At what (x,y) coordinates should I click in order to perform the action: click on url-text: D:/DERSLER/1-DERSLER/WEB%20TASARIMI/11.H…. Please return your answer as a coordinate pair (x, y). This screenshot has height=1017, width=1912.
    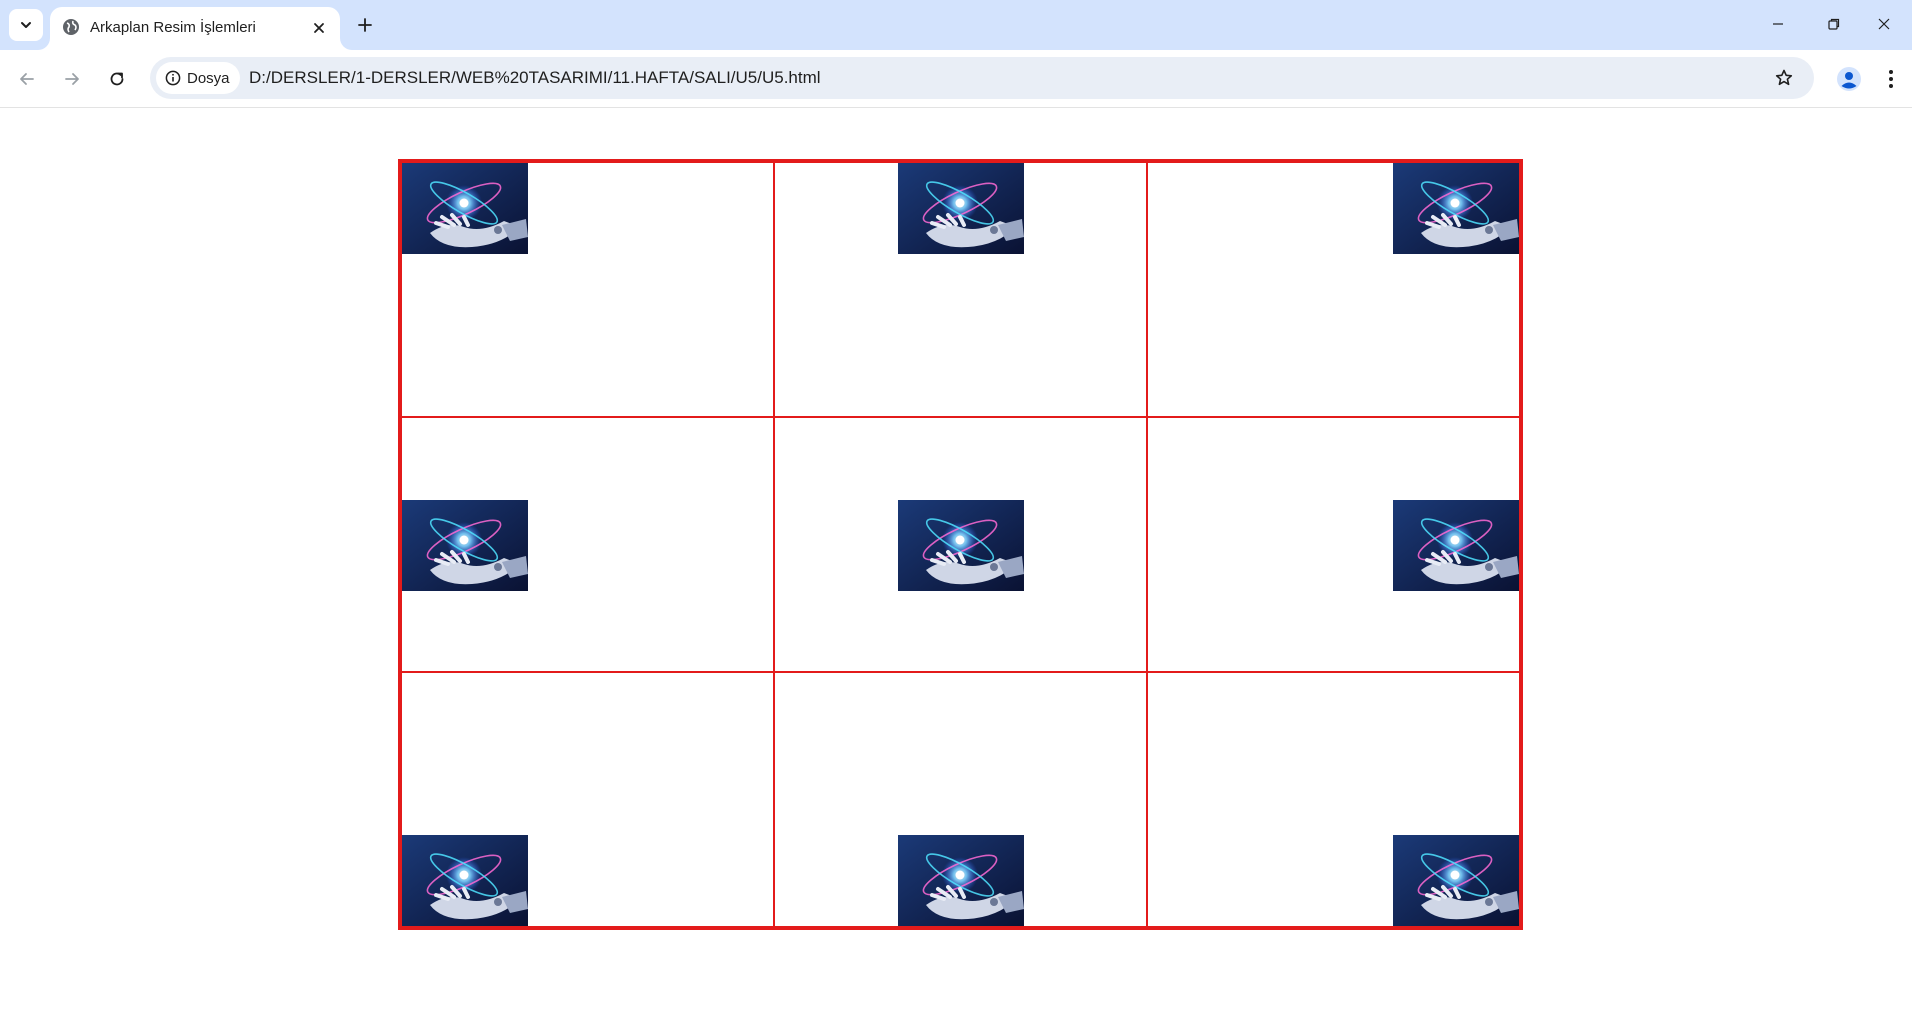
    Looking at the image, I should click on (535, 78).